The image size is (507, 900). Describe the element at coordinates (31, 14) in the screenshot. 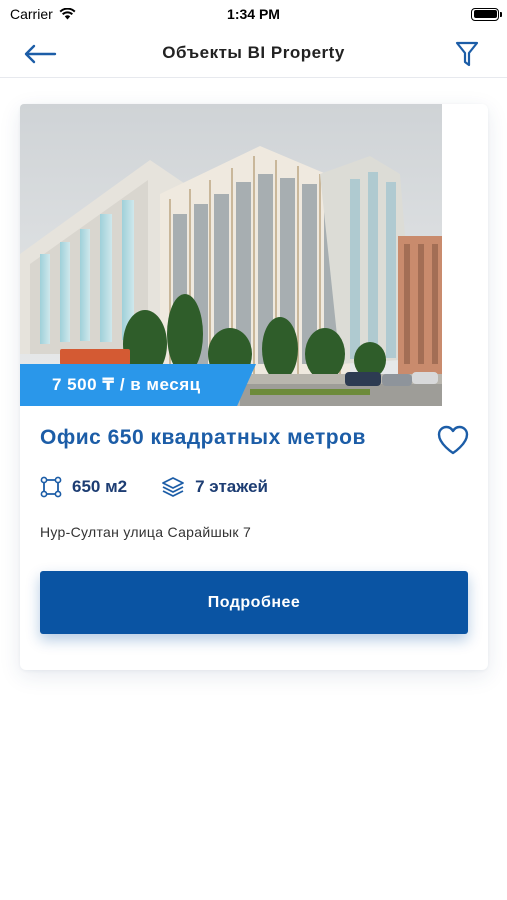

I see `carrier-label: Carrier` at that location.